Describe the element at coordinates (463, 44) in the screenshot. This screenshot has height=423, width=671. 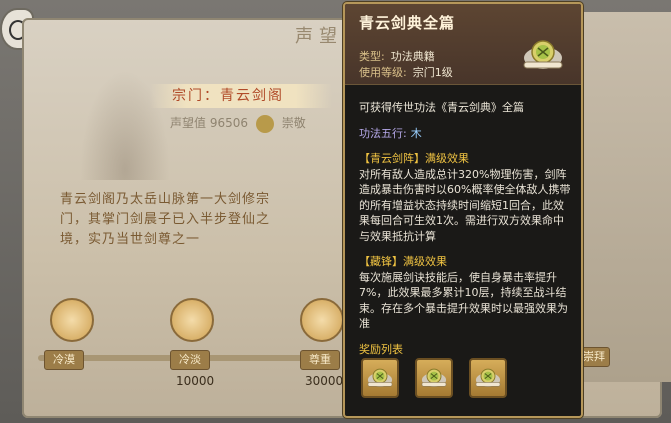
I see `tooltip-header: 青云剑典全篇 类型: 功法典籍 使用等级: 宗门1级` at that location.